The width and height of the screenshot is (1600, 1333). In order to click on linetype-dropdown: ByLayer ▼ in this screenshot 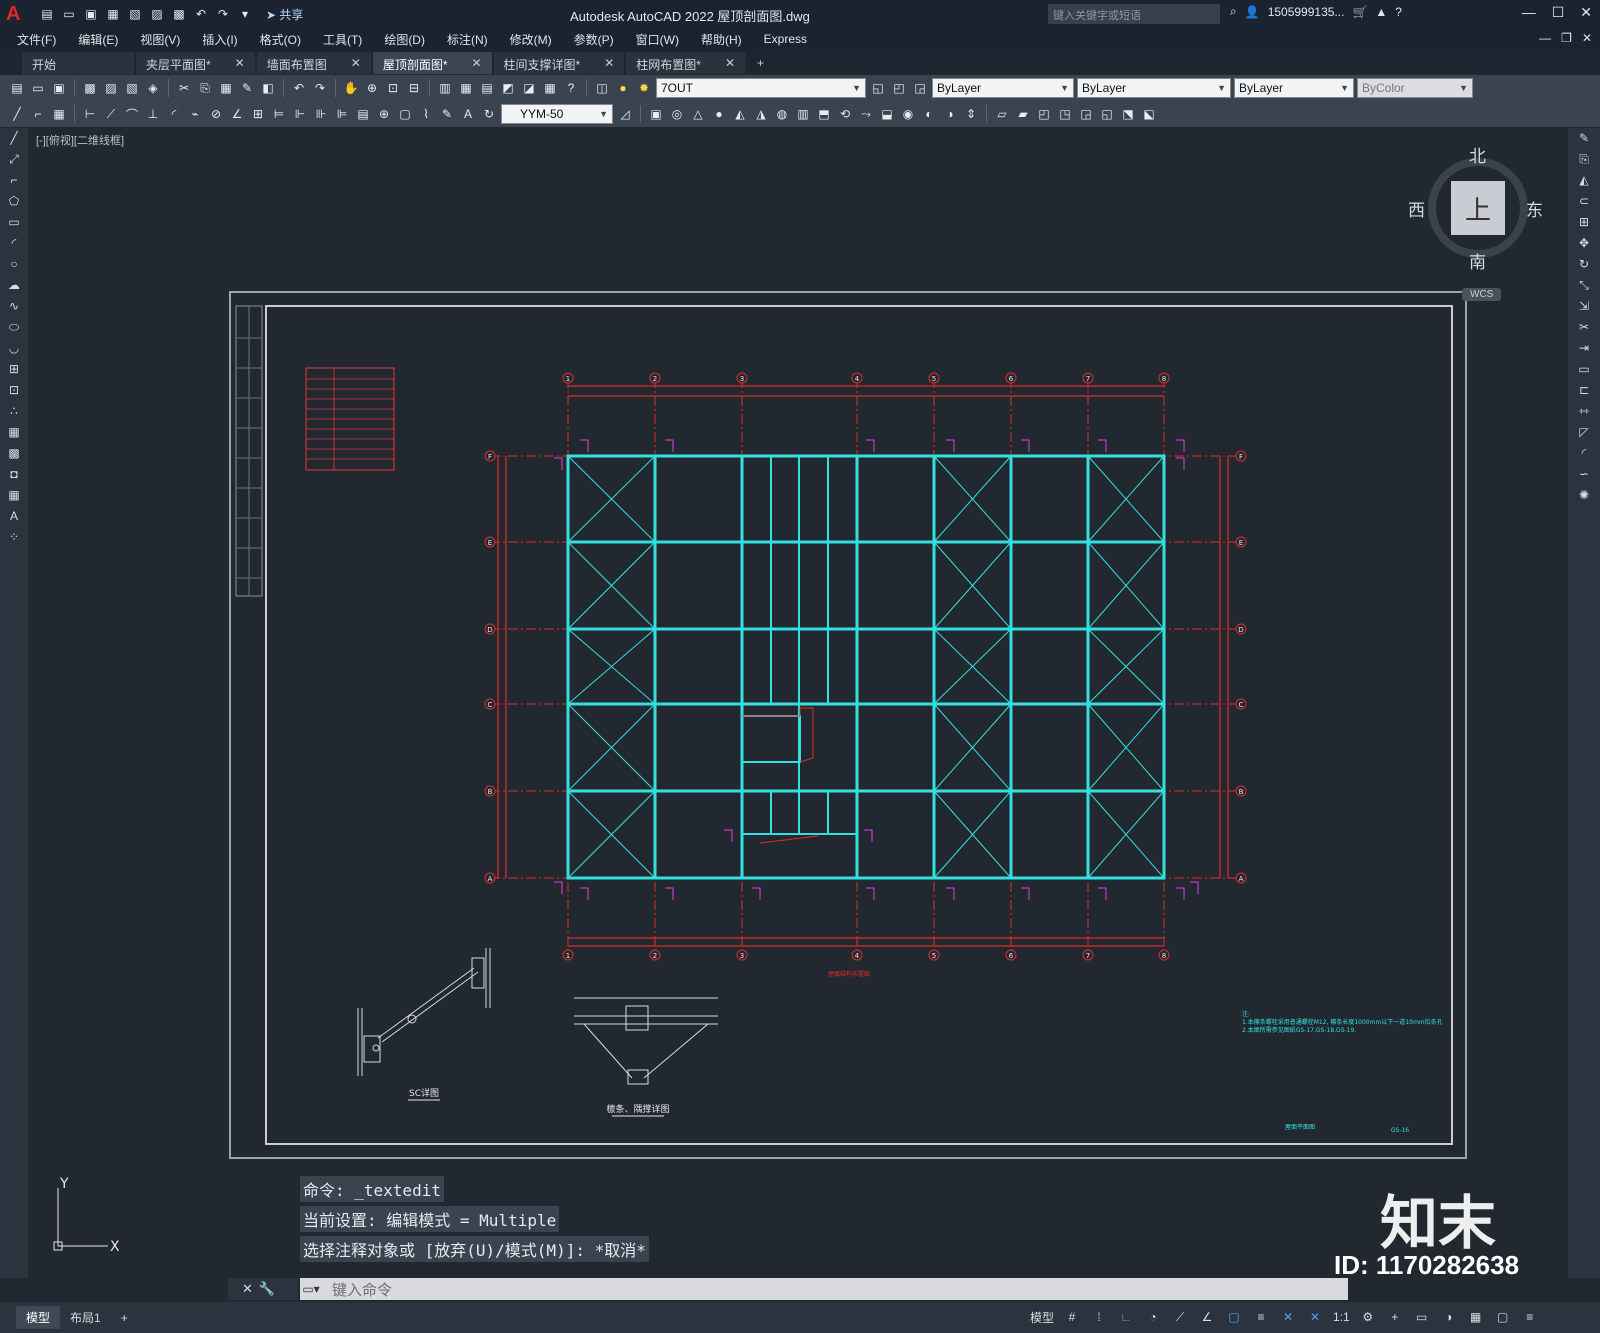, I will do `click(1154, 88)`.